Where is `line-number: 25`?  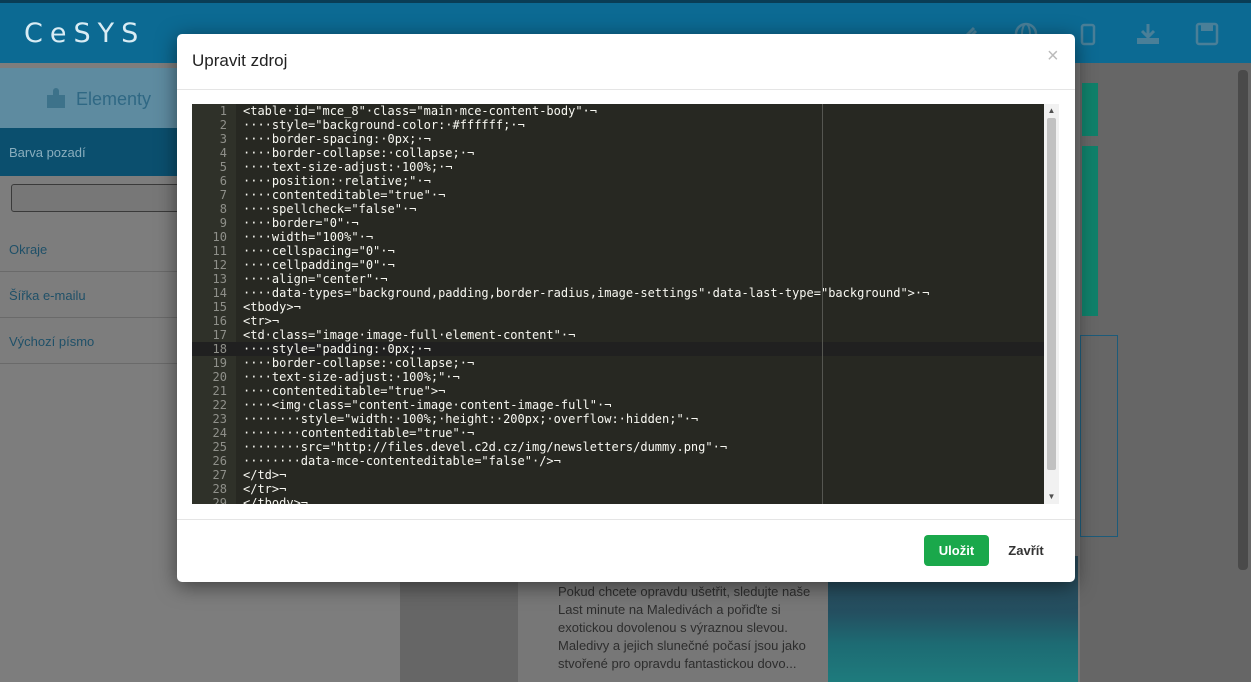 line-number: 25 is located at coordinates (219, 447).